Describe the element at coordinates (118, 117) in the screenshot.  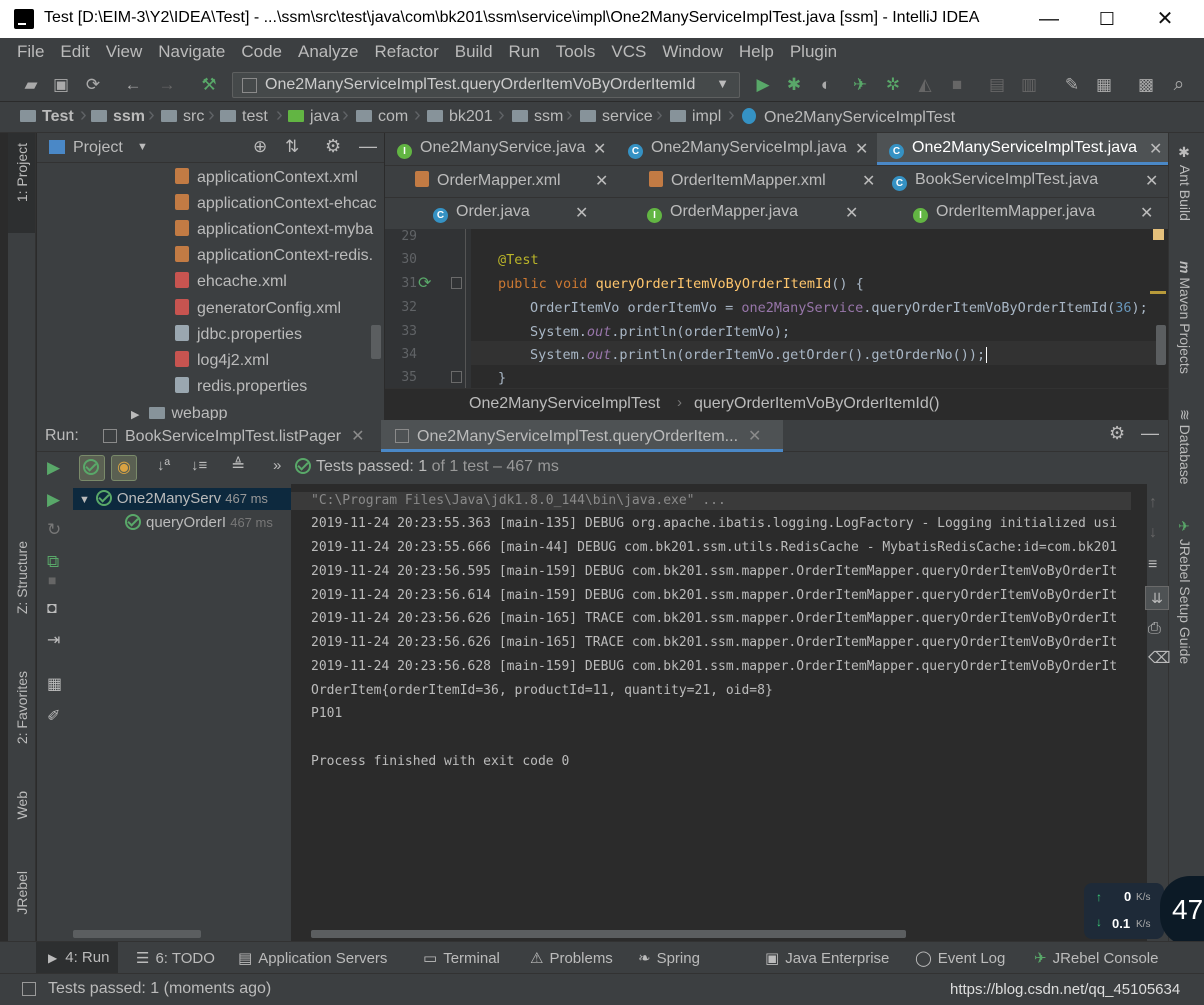
I see `breadcrumb-ssm: ssm` at that location.